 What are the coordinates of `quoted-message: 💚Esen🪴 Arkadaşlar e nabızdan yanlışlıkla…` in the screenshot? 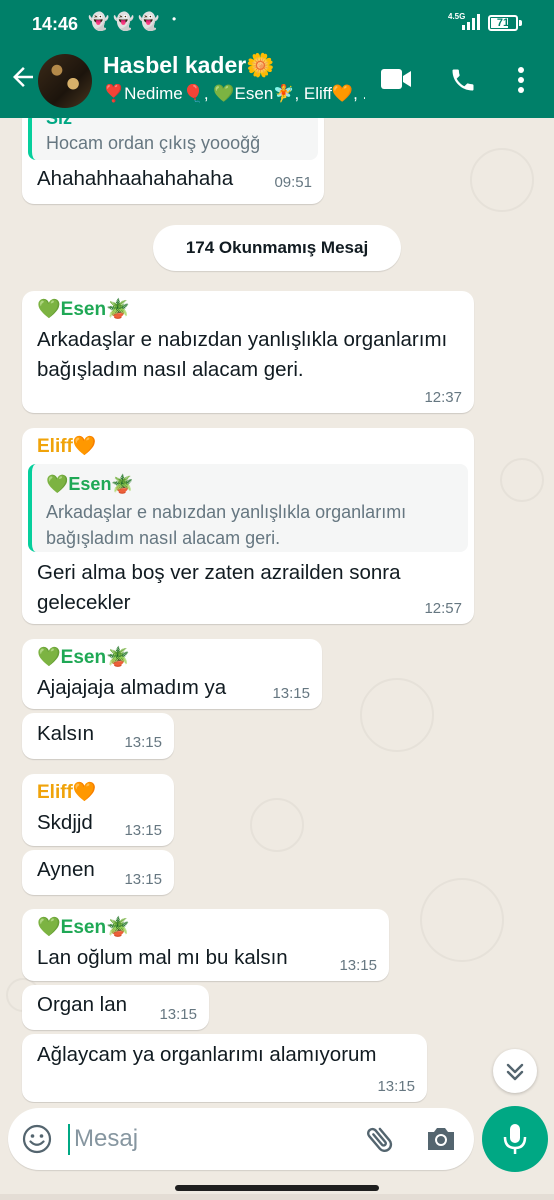 It's located at (248, 508).